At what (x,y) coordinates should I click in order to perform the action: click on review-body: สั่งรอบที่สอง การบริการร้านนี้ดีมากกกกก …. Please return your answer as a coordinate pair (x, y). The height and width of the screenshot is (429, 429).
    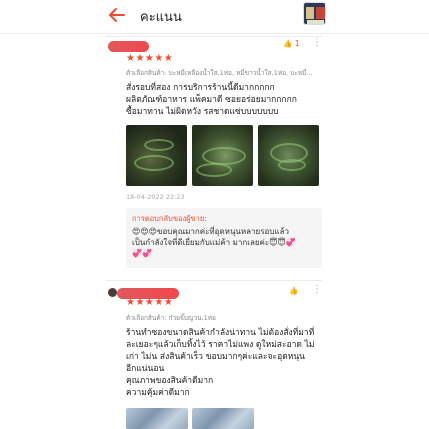
    Looking at the image, I should click on (211, 100).